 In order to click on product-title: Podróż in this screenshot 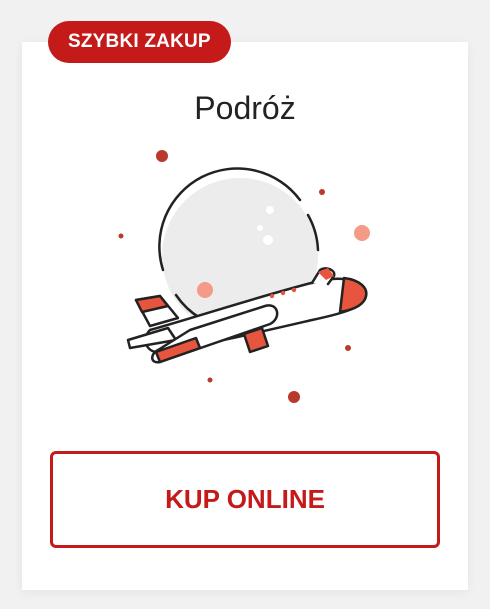, I will do `click(245, 108)`.